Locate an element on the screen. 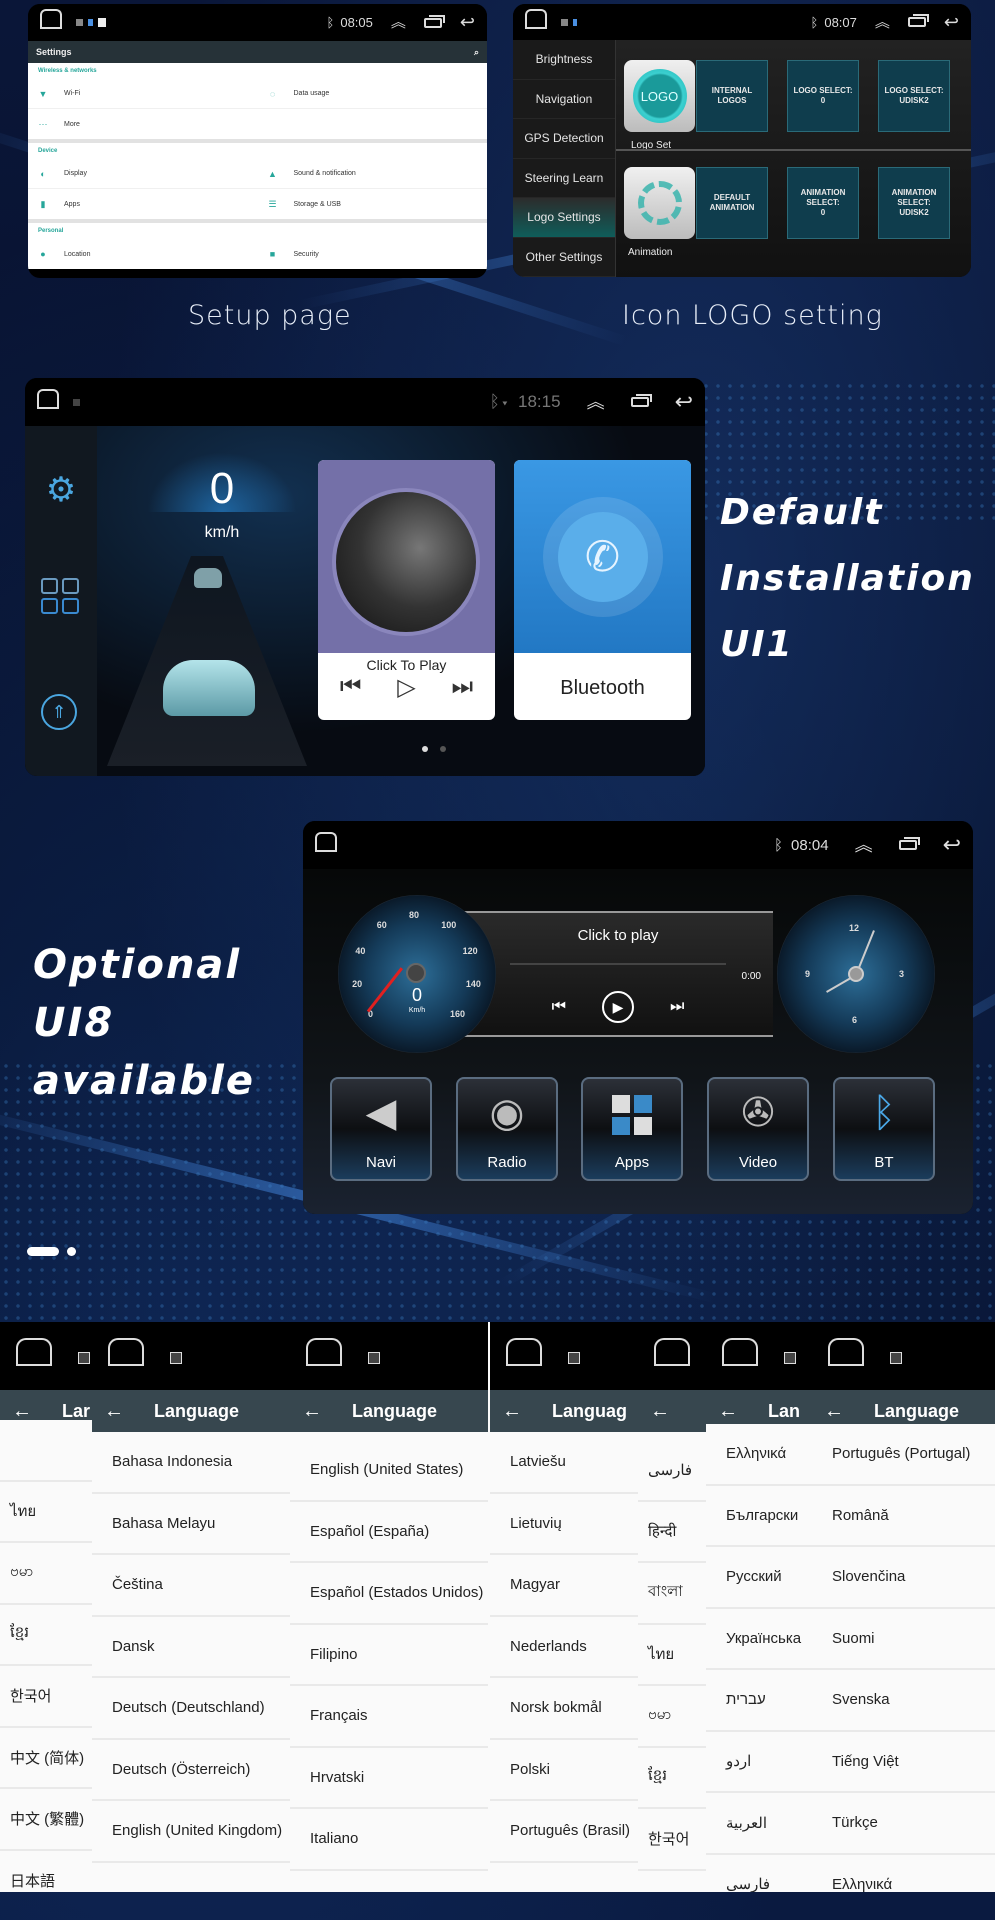 The image size is (995, 1920). page-dot is located at coordinates (443, 749).